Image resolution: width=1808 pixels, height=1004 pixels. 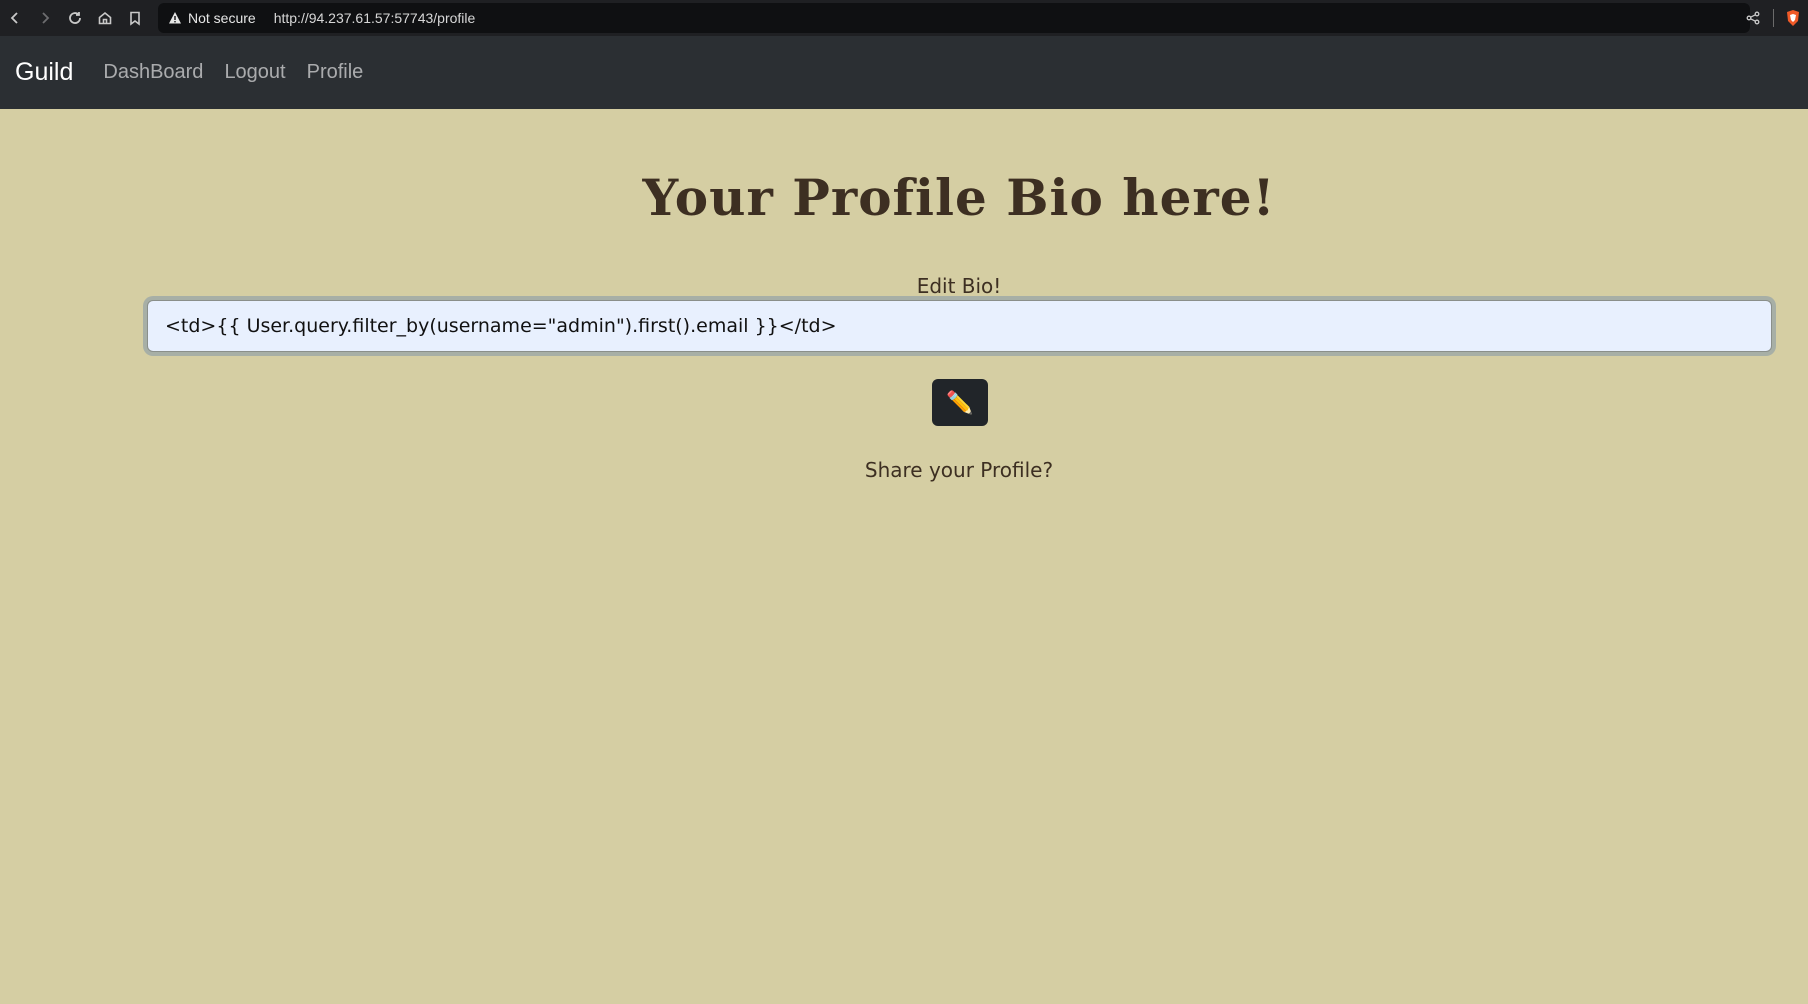 I want to click on security-label: Not secure, so click(x=222, y=18).